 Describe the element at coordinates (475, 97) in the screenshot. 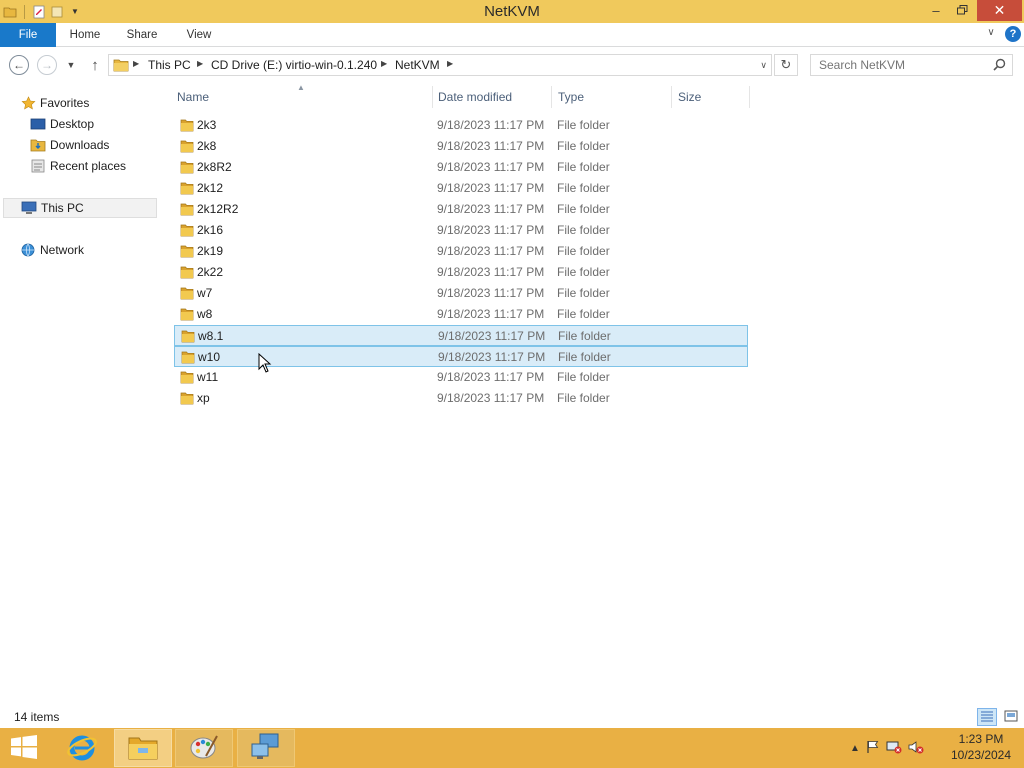

I see `column-header-date-modified: Date modified` at that location.